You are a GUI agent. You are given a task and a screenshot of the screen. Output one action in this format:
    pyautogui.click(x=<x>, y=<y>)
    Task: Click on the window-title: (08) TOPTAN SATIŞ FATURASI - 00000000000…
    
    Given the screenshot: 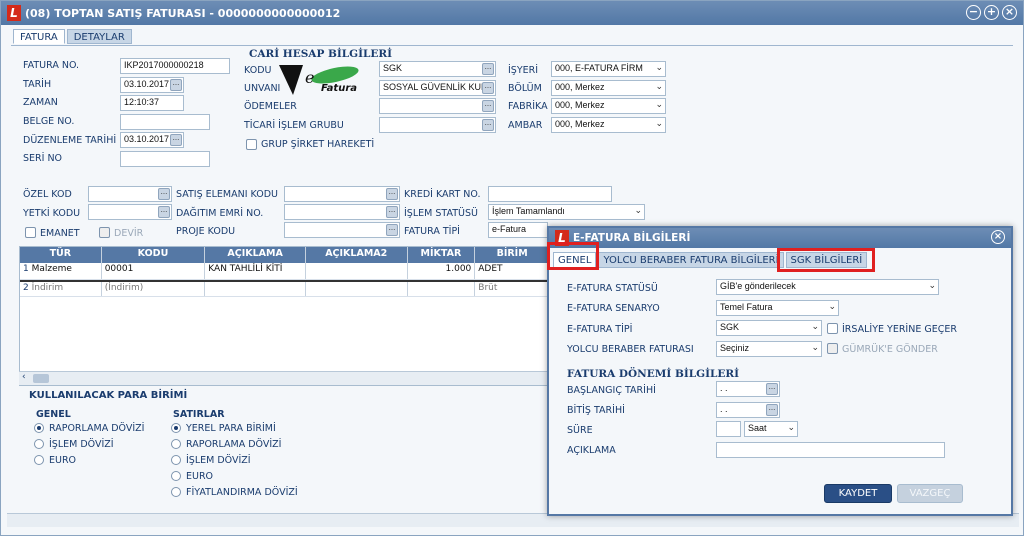 What is the action you would take?
    pyautogui.click(x=183, y=13)
    